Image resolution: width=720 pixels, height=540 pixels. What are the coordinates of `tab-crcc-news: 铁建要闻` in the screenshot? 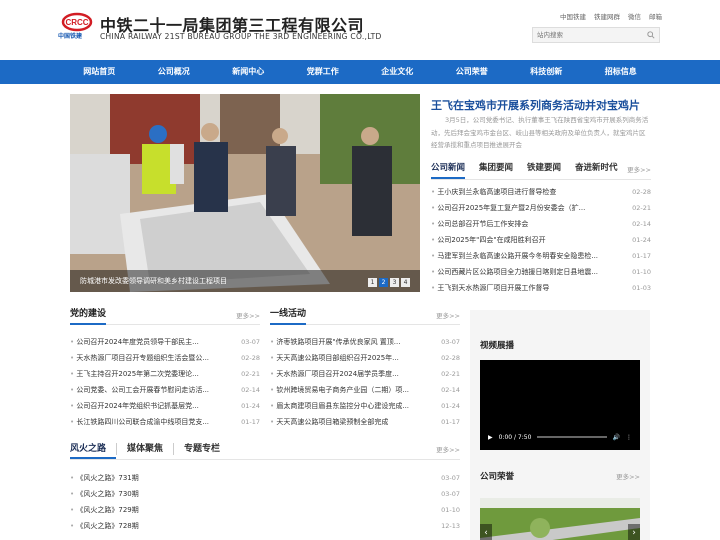 It's located at (544, 169).